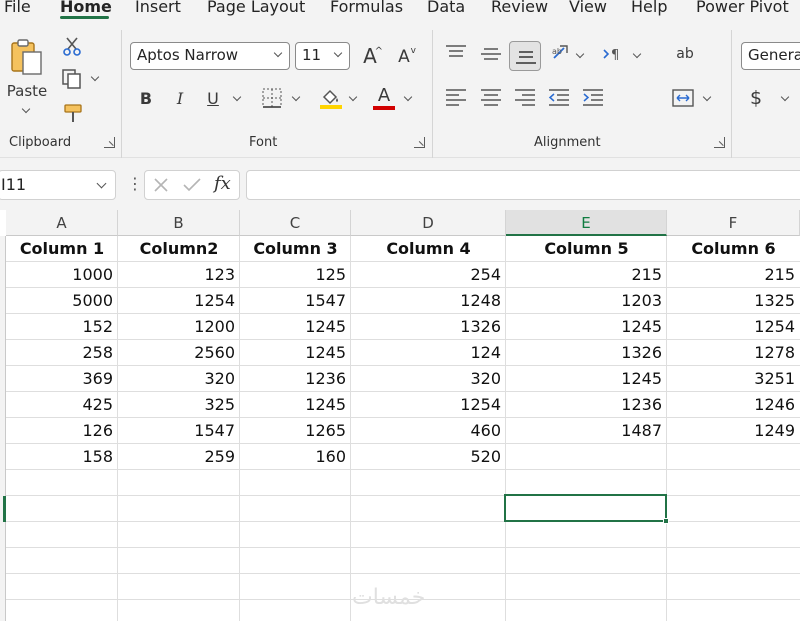 Image resolution: width=800 pixels, height=621 pixels. Describe the element at coordinates (256, 8) in the screenshot. I see `tab-page-layout: Page Layout` at that location.